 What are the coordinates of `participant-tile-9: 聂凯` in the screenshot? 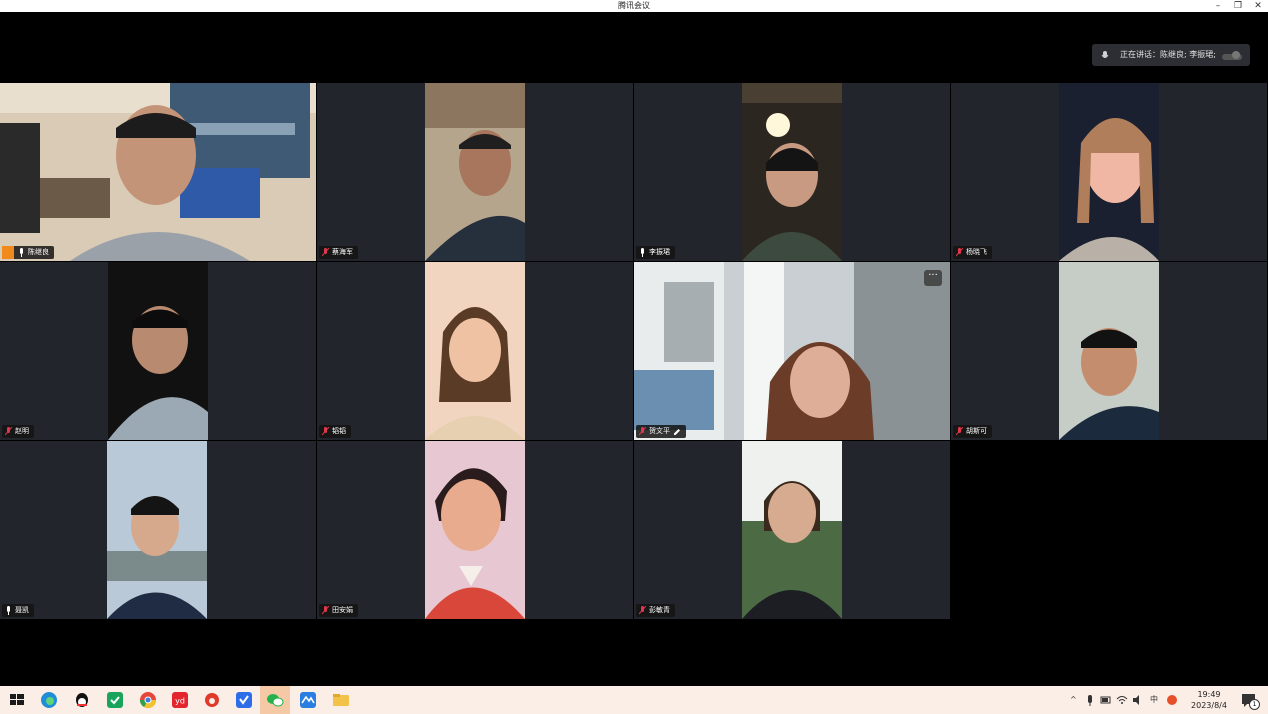 It's located at (158, 530).